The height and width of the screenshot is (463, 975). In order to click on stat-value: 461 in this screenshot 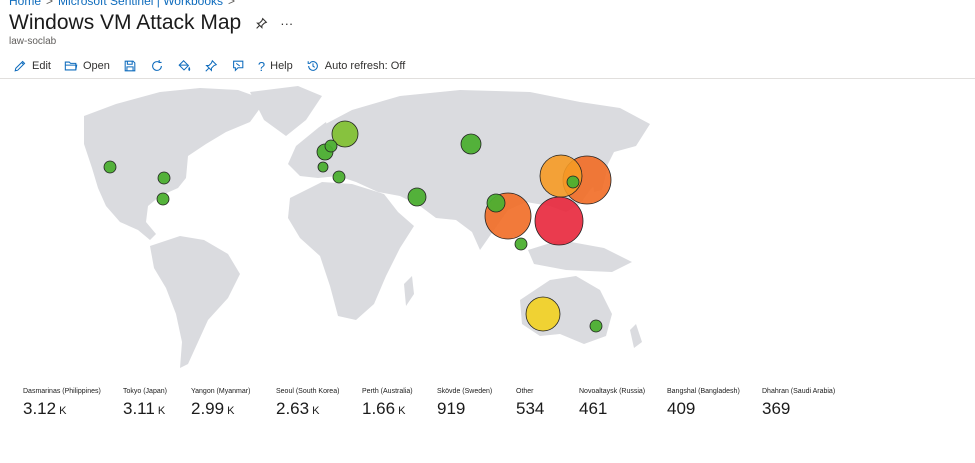, I will do `click(612, 409)`.